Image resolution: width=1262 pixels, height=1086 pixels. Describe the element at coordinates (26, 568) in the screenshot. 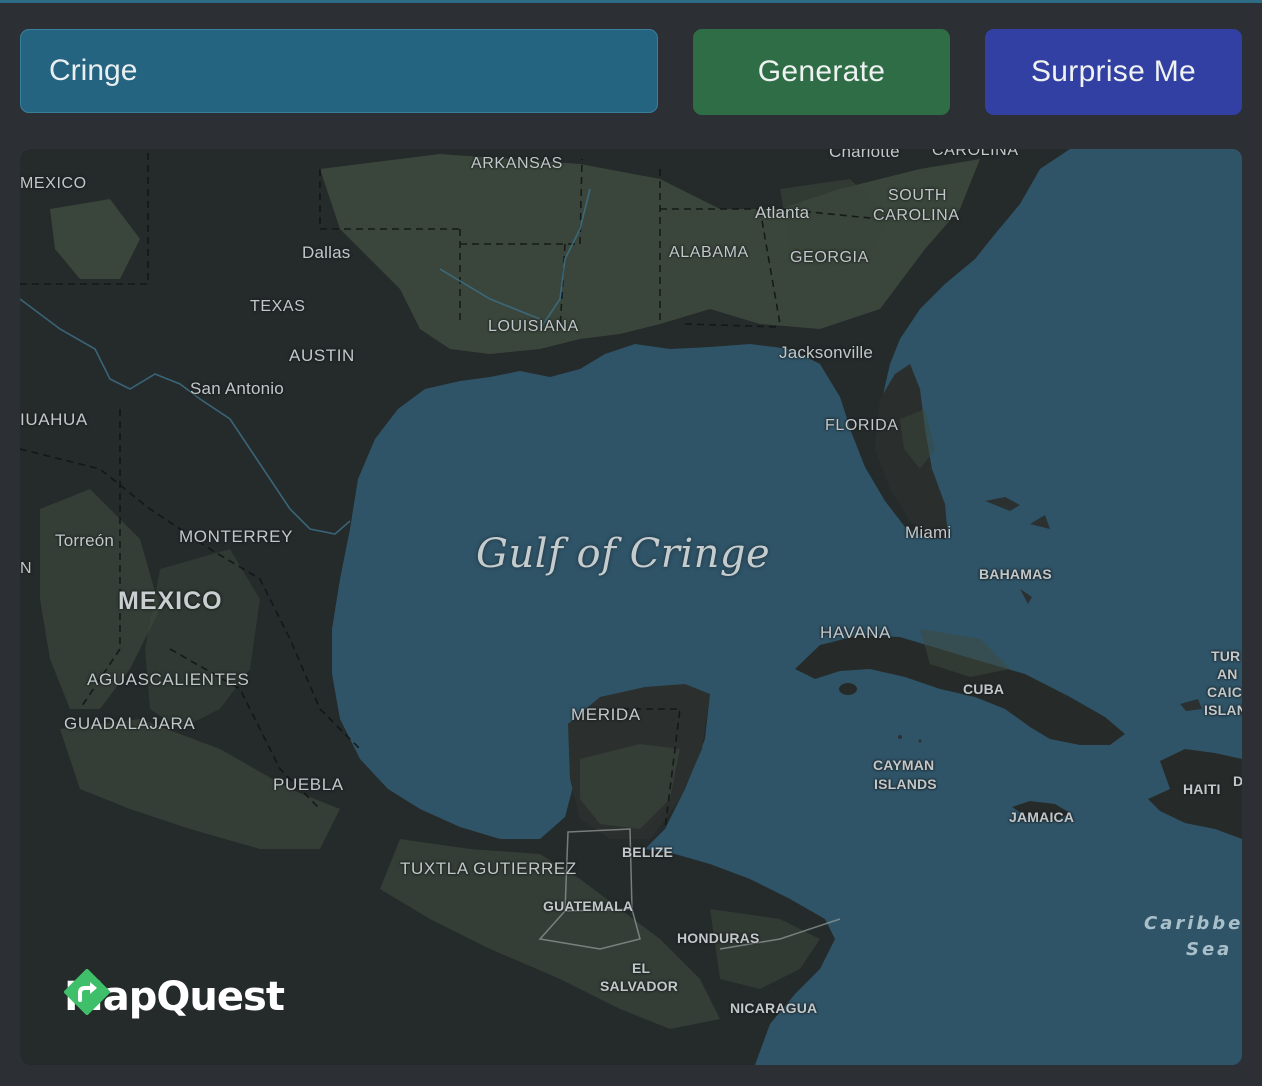

I see `map-label-n: N` at that location.